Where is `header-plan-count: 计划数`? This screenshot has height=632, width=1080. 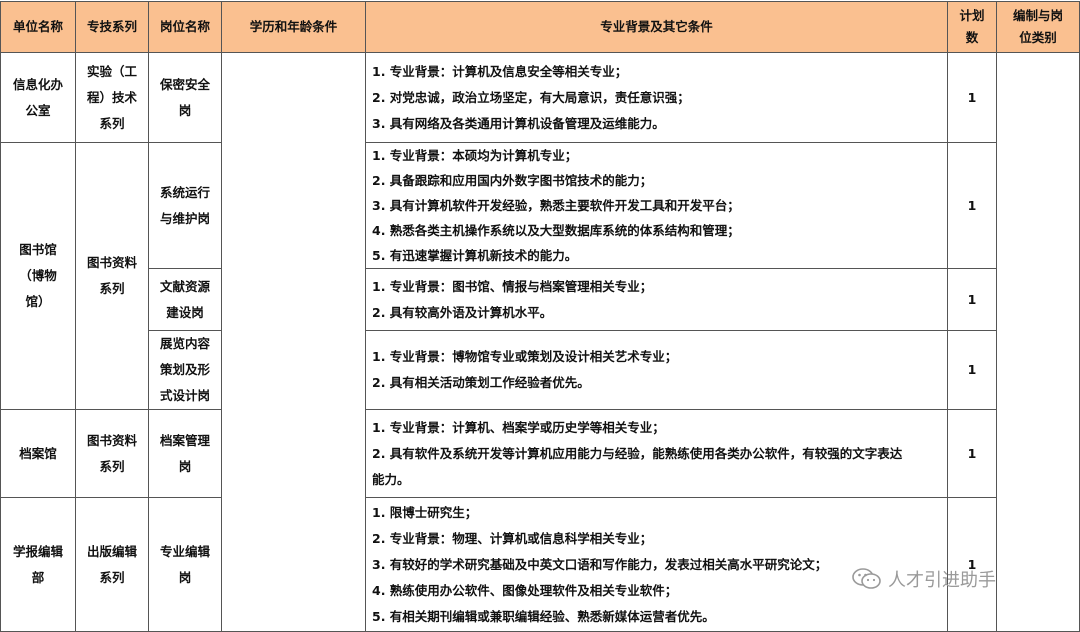 header-plan-count: 计划数 is located at coordinates (972, 27).